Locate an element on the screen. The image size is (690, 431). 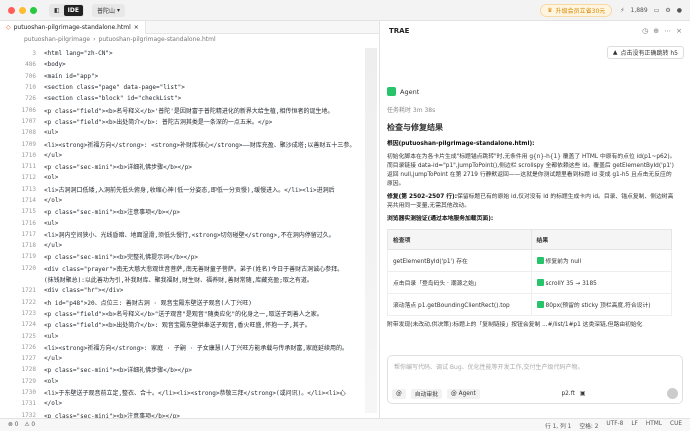
table-row: 点击目录「登岛码头 · 潮源之始」 scrollY 35 → 3185 is located at coordinates (530, 282).